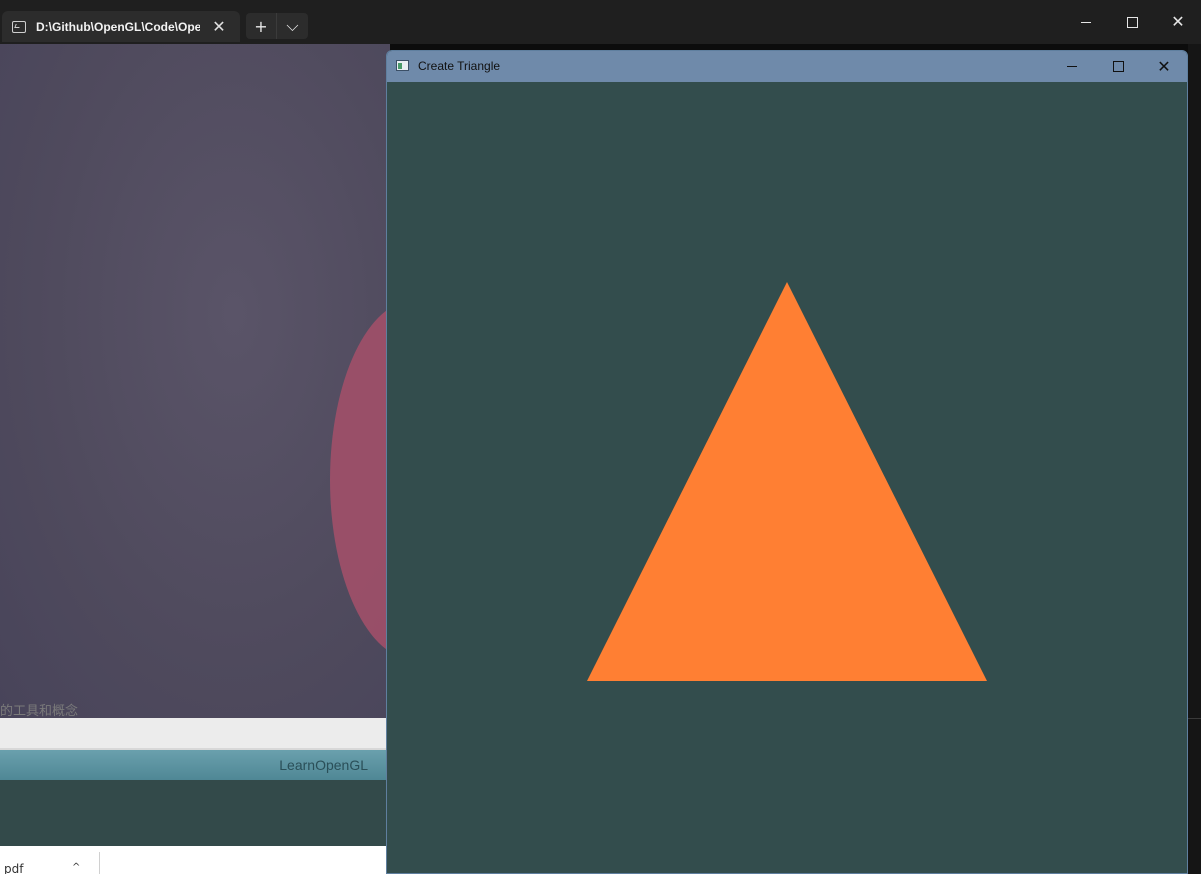 Image resolution: width=1201 pixels, height=874 pixels. Describe the element at coordinates (76, 867) in the screenshot. I see `chevron-up-icon: ^` at that location.